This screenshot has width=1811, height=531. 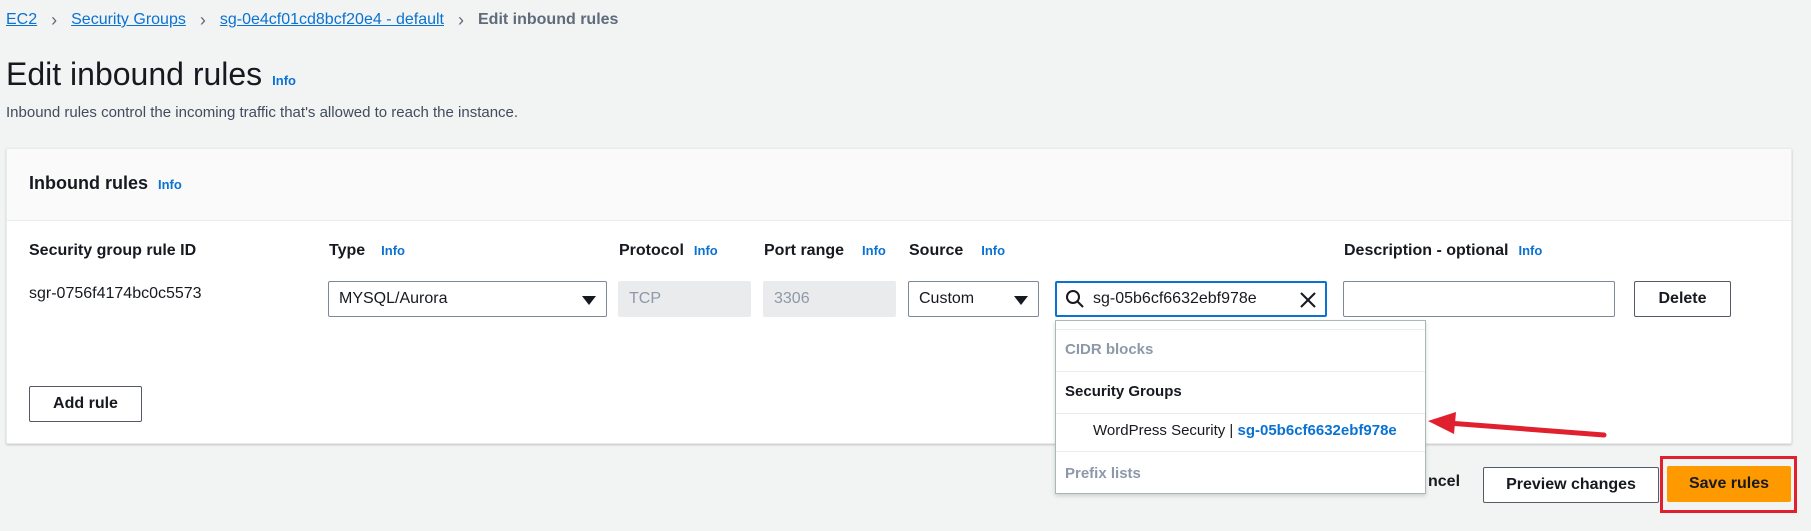 What do you see at coordinates (1123, 391) in the screenshot?
I see `dropdown-group-security-groups: Security Groups` at bounding box center [1123, 391].